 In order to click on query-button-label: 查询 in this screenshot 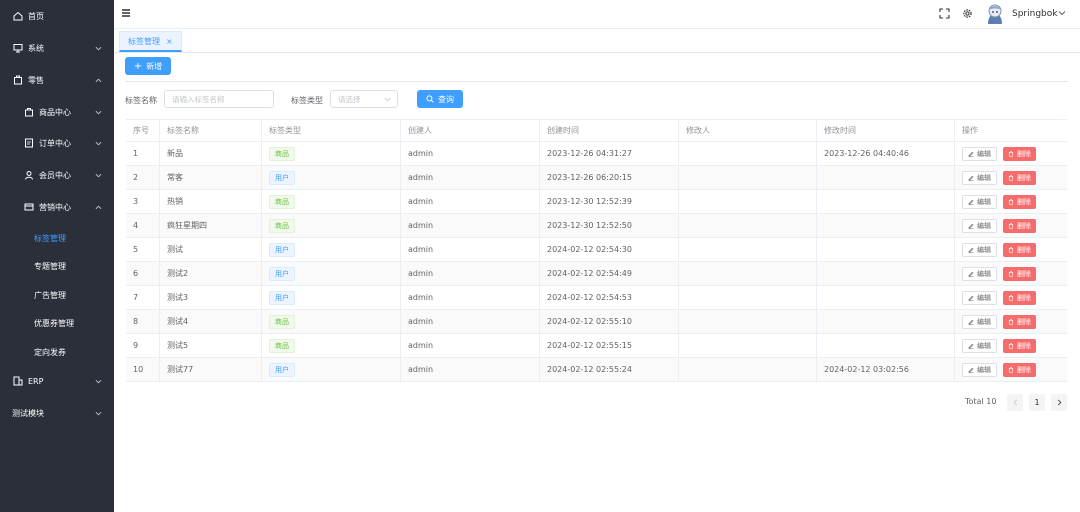, I will do `click(446, 99)`.